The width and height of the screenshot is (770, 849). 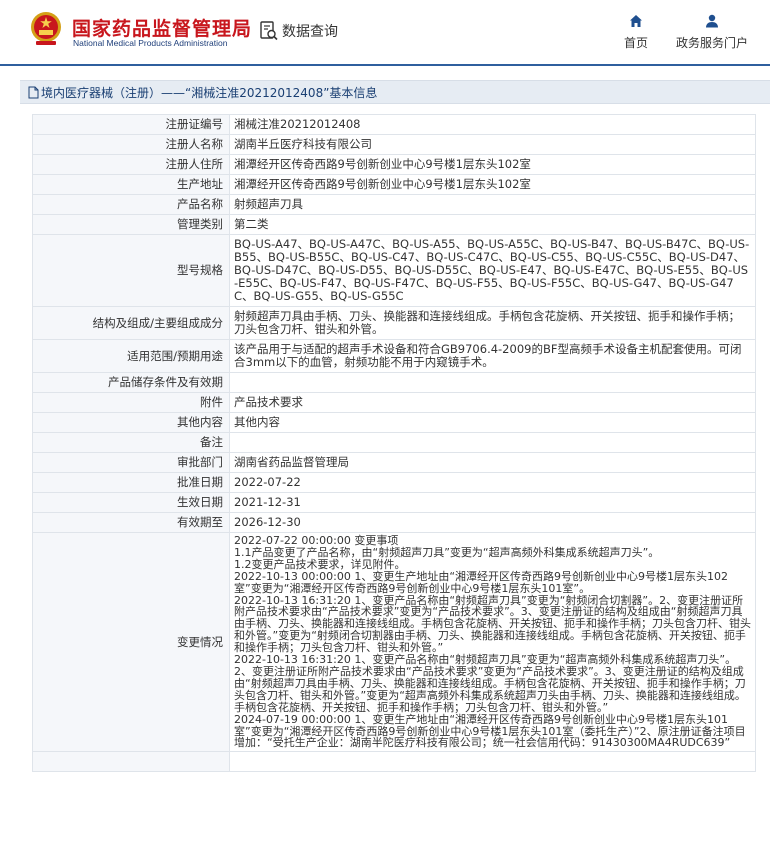 I want to click on table-row: 注册人名称 湖南半丘医疗科技有限公司, so click(x=394, y=144).